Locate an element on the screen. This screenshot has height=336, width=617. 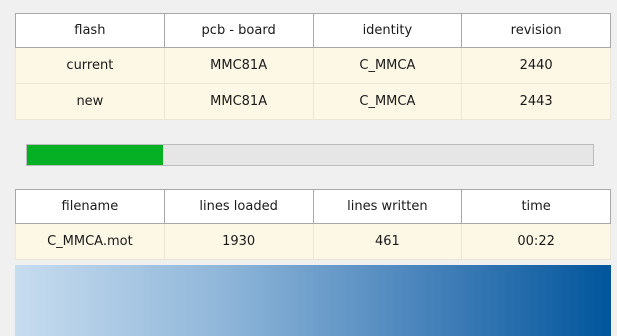
file-status-header-row: filename lines loaded lines written time is located at coordinates (313, 206).